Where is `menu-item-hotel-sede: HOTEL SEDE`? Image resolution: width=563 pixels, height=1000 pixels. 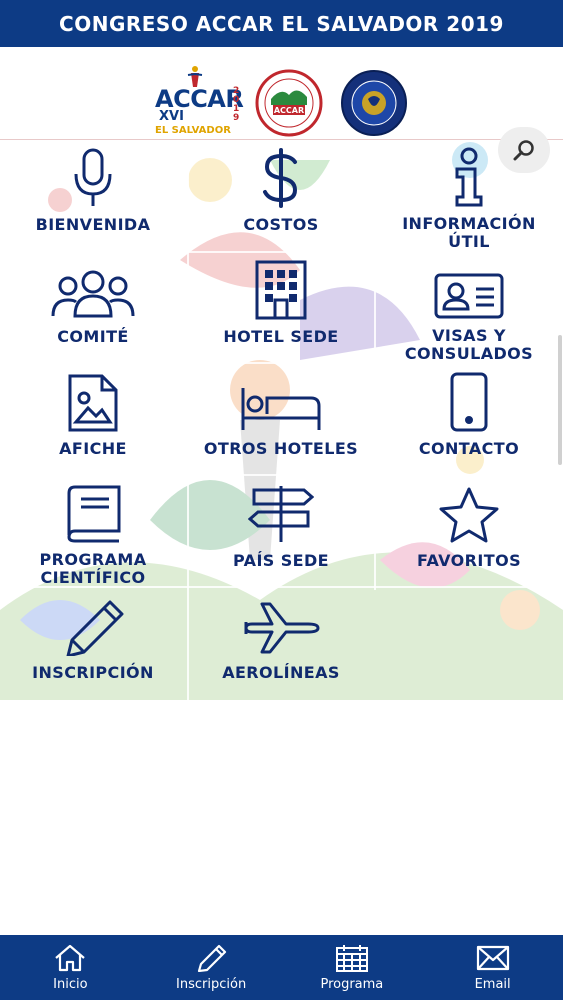 menu-item-hotel-sede: HOTEL SEDE is located at coordinates (281, 307).